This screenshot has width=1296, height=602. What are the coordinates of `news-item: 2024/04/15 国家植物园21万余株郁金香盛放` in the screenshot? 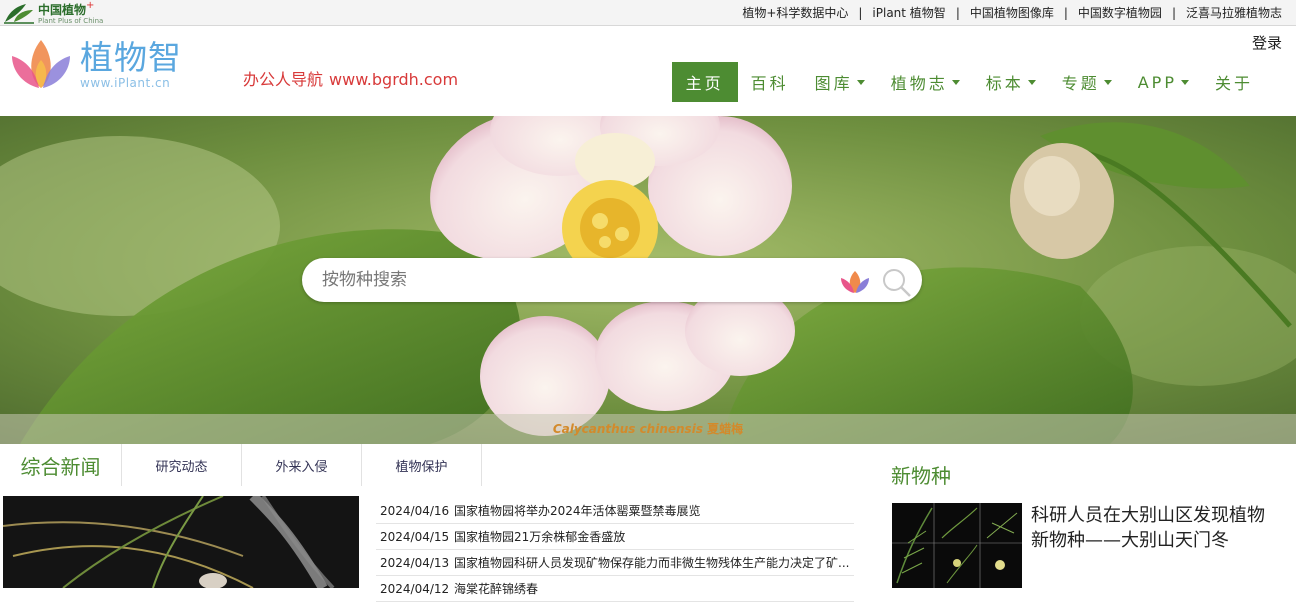 It's located at (615, 537).